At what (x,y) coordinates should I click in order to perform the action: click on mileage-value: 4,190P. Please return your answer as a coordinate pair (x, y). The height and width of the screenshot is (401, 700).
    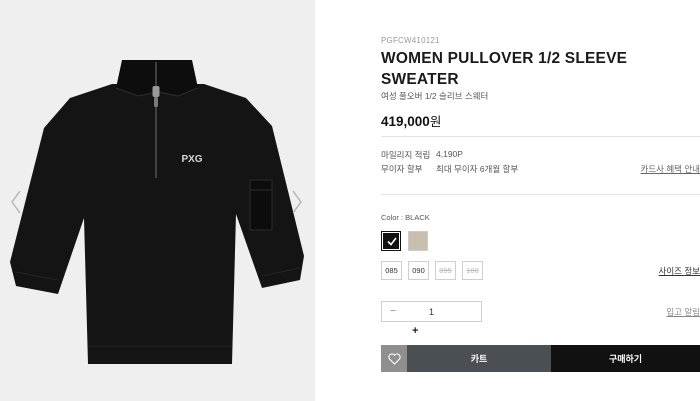
    Looking at the image, I should click on (449, 154).